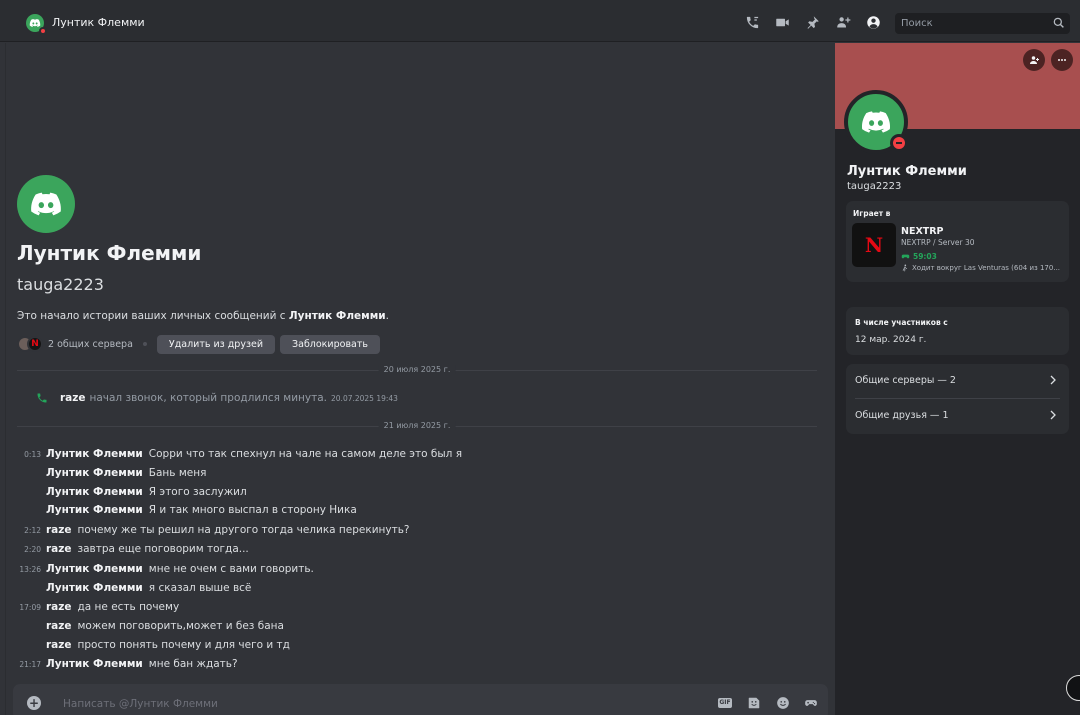  I want to click on pin-icon, so click(812, 22).